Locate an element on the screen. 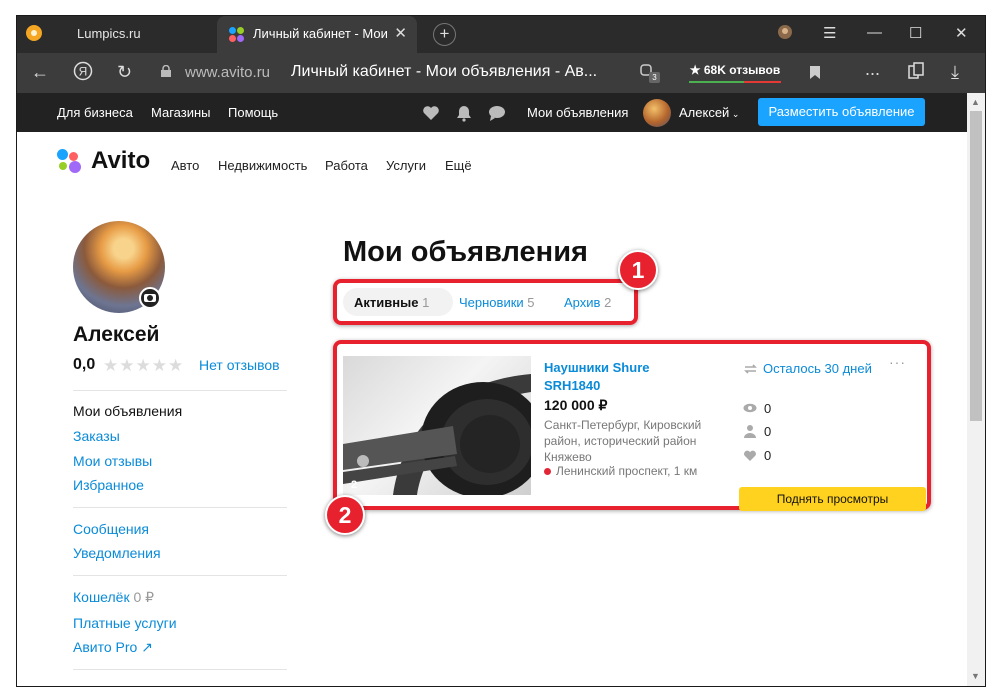 This screenshot has width=1000, height=700. nav-item-realty: Недвижимость is located at coordinates (262, 165).